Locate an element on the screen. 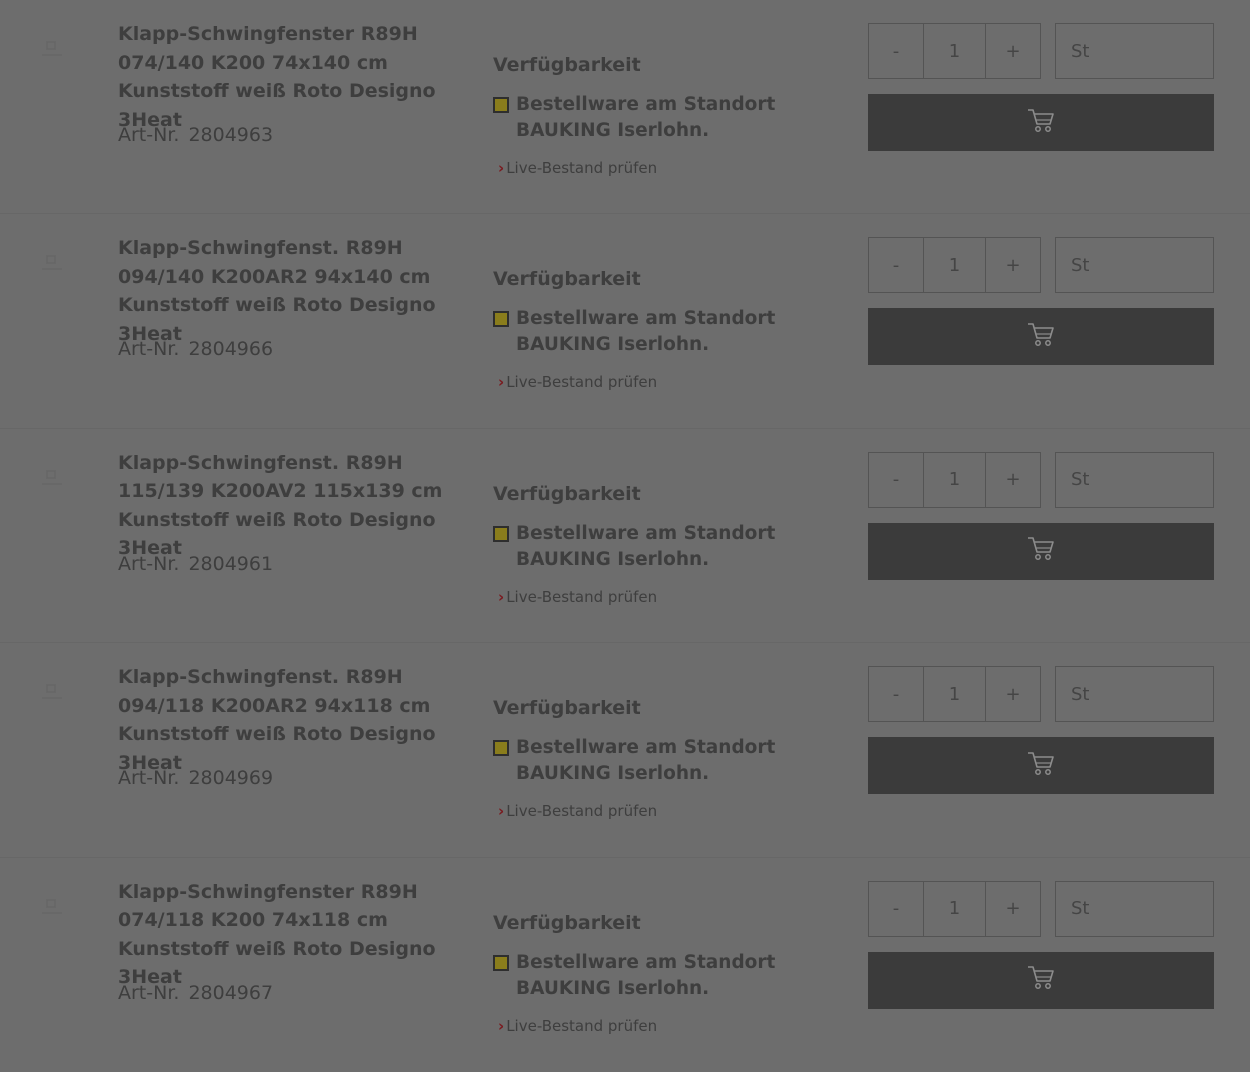 This screenshot has width=1250, height=1072. article-number-value: 2804966 is located at coordinates (231, 349).